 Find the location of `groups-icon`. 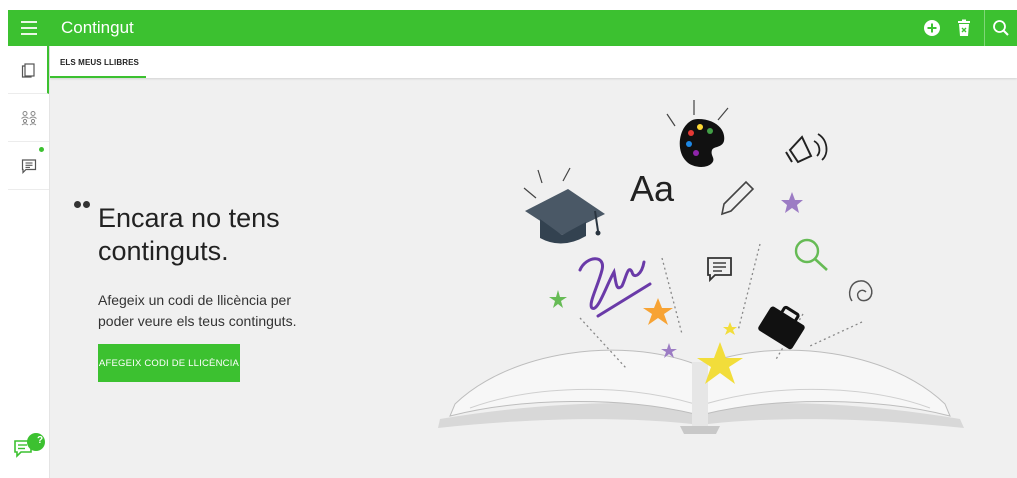

groups-icon is located at coordinates (28, 117).